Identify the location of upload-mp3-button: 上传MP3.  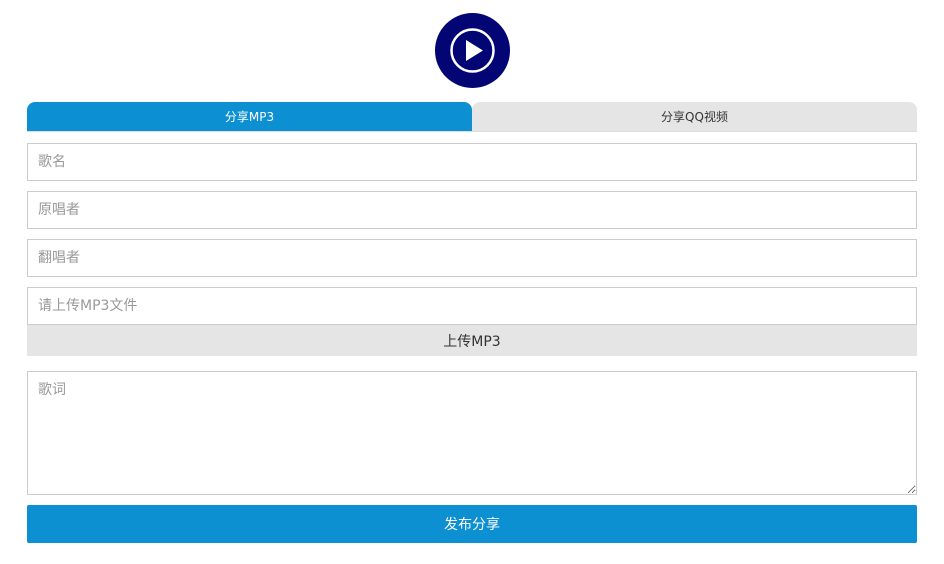
(472, 340).